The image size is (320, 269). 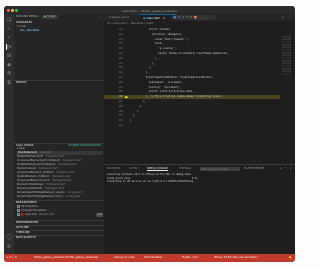 I want to click on line-number: 112, so click(x=120, y=29).